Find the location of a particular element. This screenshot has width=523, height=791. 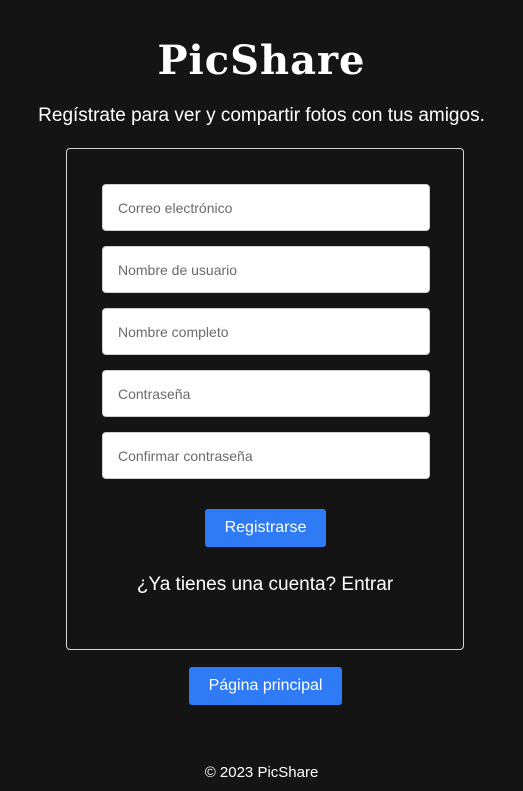

login-prompt-line: ¿Ya tienes una cuenta? Entrar is located at coordinates (265, 585).